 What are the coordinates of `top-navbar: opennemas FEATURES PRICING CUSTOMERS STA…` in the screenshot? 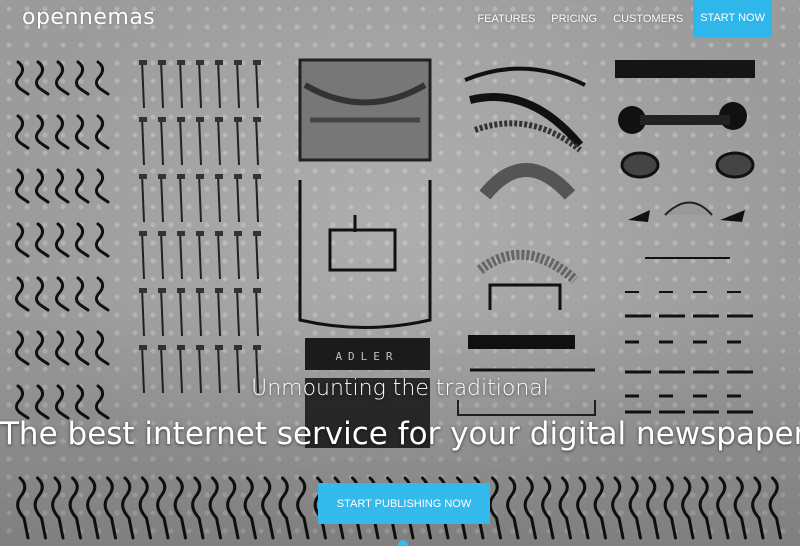 It's located at (400, 18).